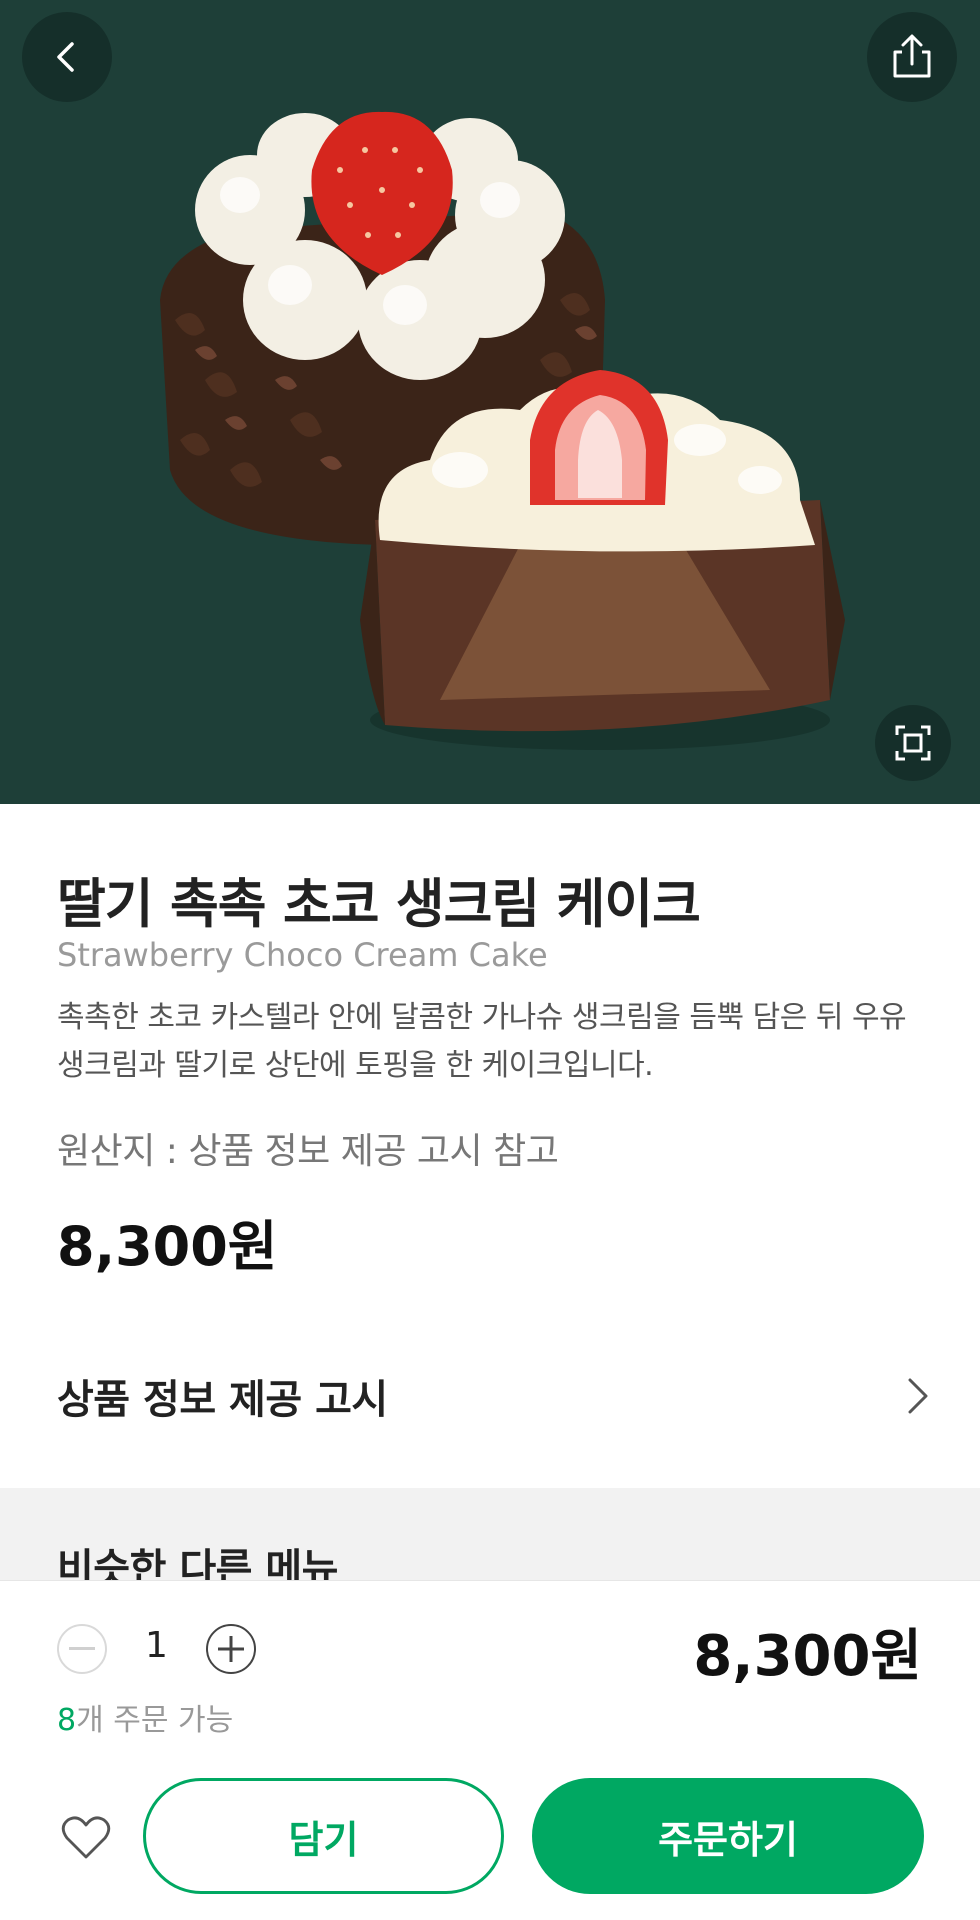 The height and width of the screenshot is (1920, 980). I want to click on quantity-value: 1, so click(156, 1645).